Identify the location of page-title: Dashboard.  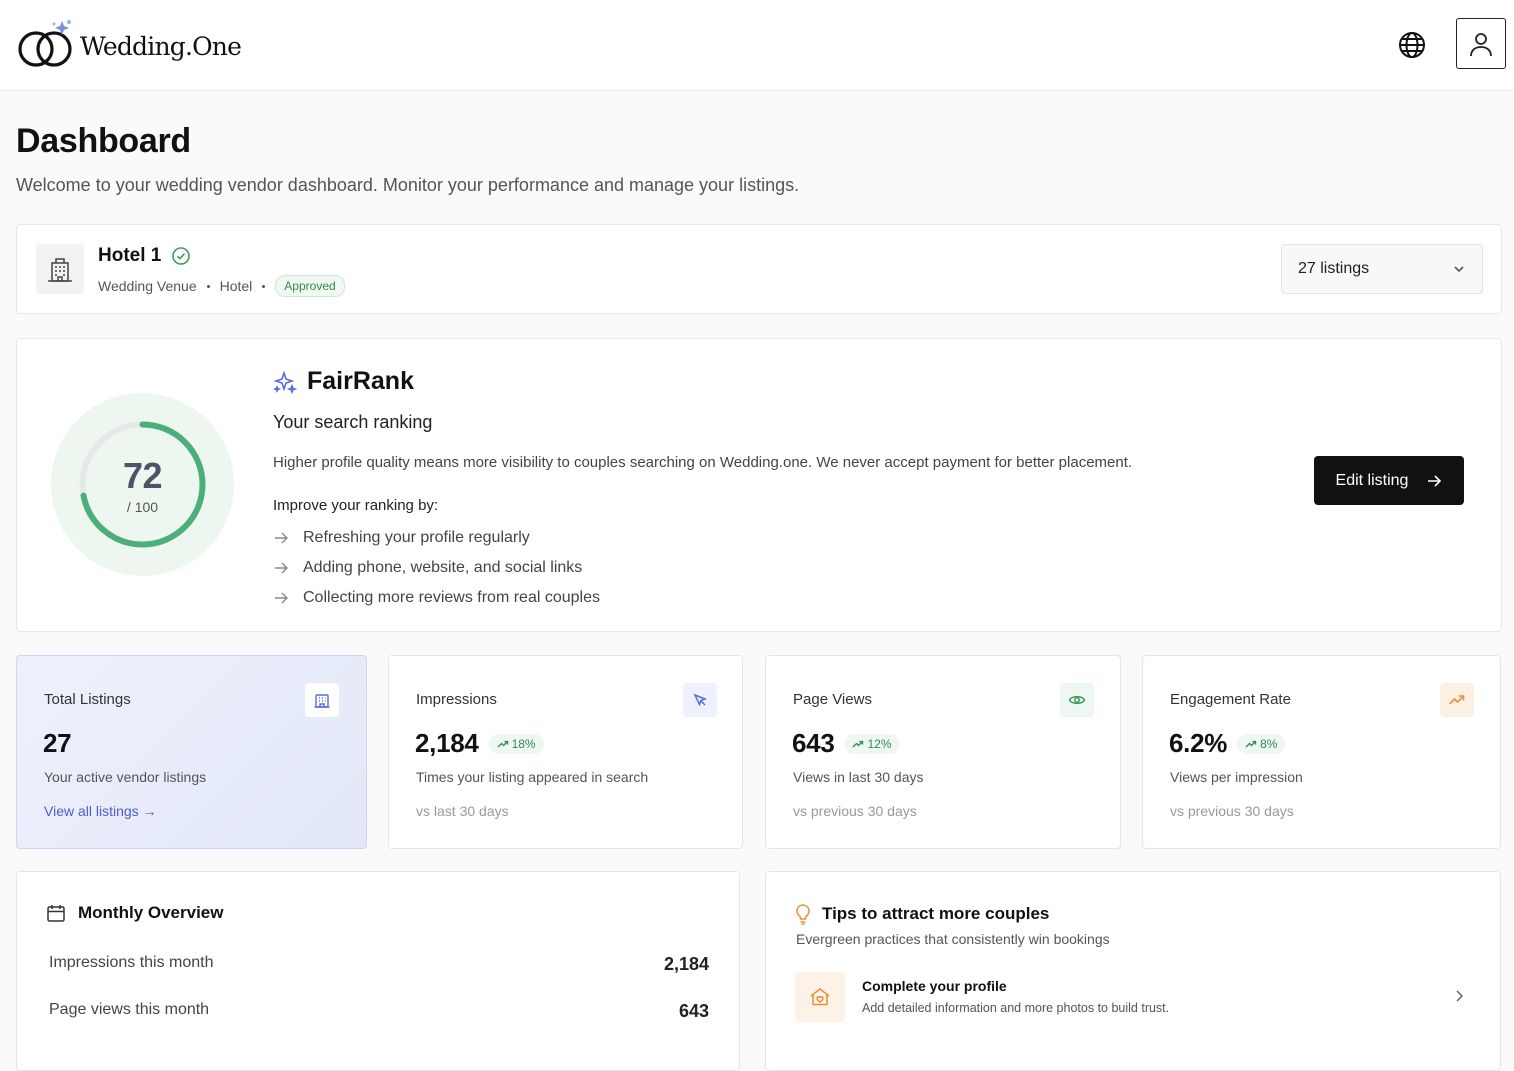
(103, 141).